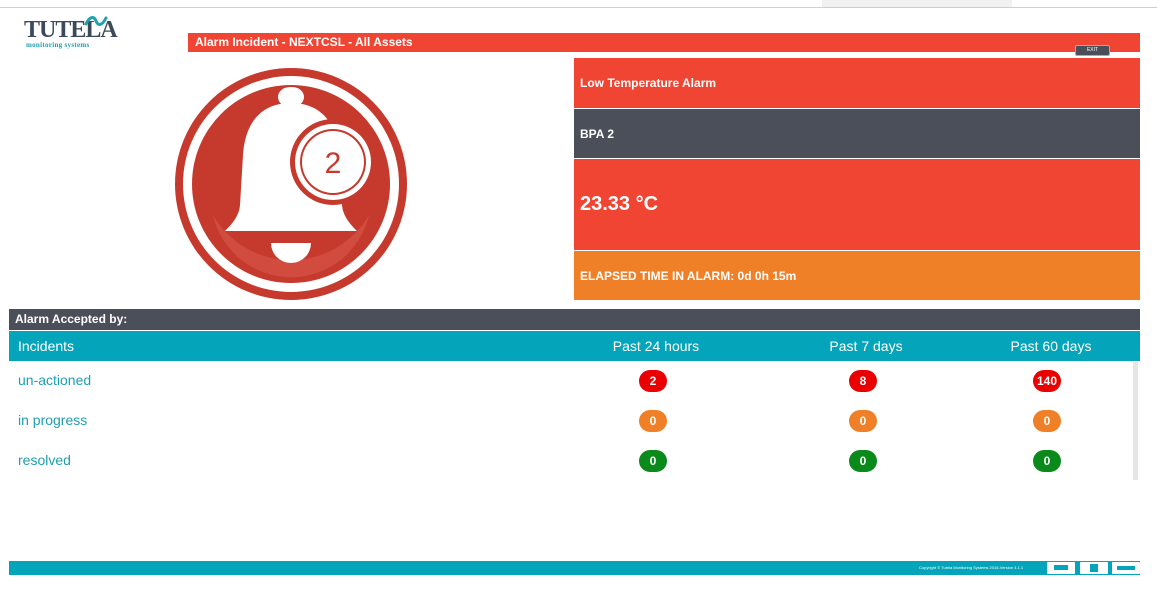  I want to click on row-label-in-progress: in progress, so click(52, 420).